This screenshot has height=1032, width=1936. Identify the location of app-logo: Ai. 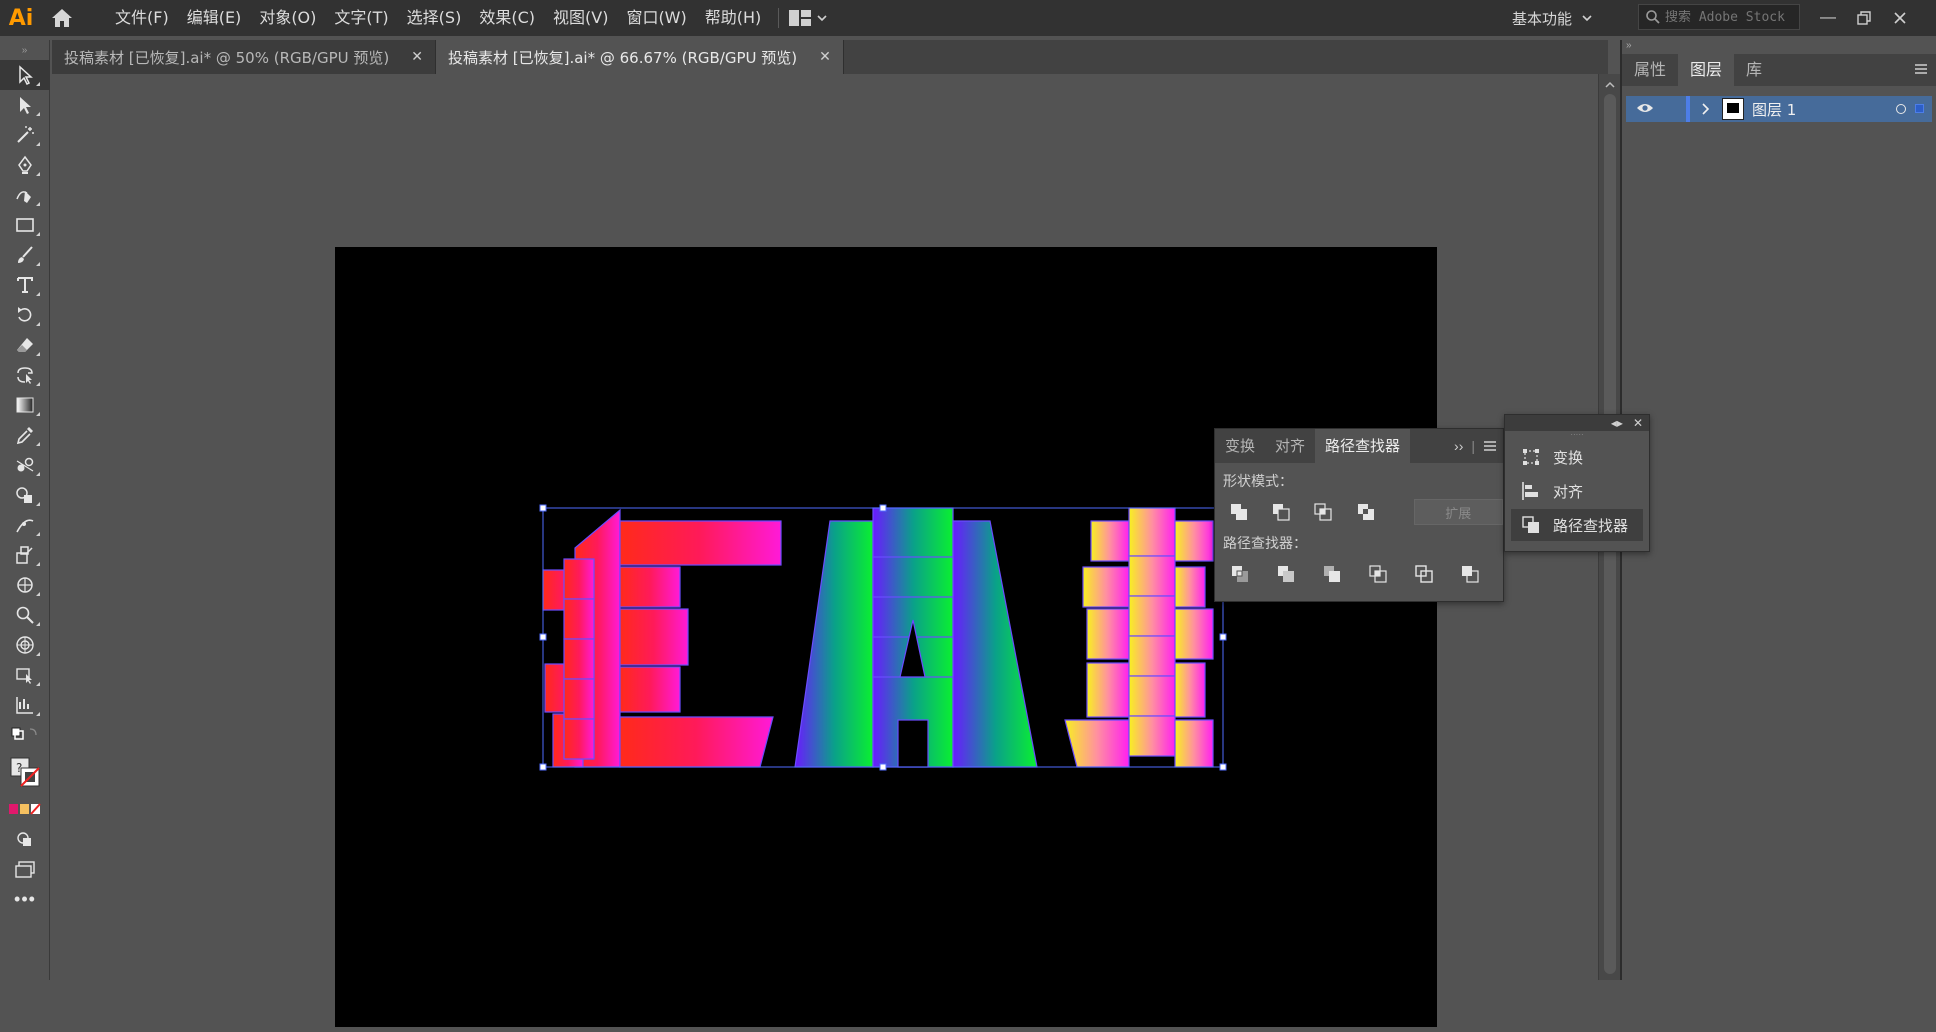
(21, 18).